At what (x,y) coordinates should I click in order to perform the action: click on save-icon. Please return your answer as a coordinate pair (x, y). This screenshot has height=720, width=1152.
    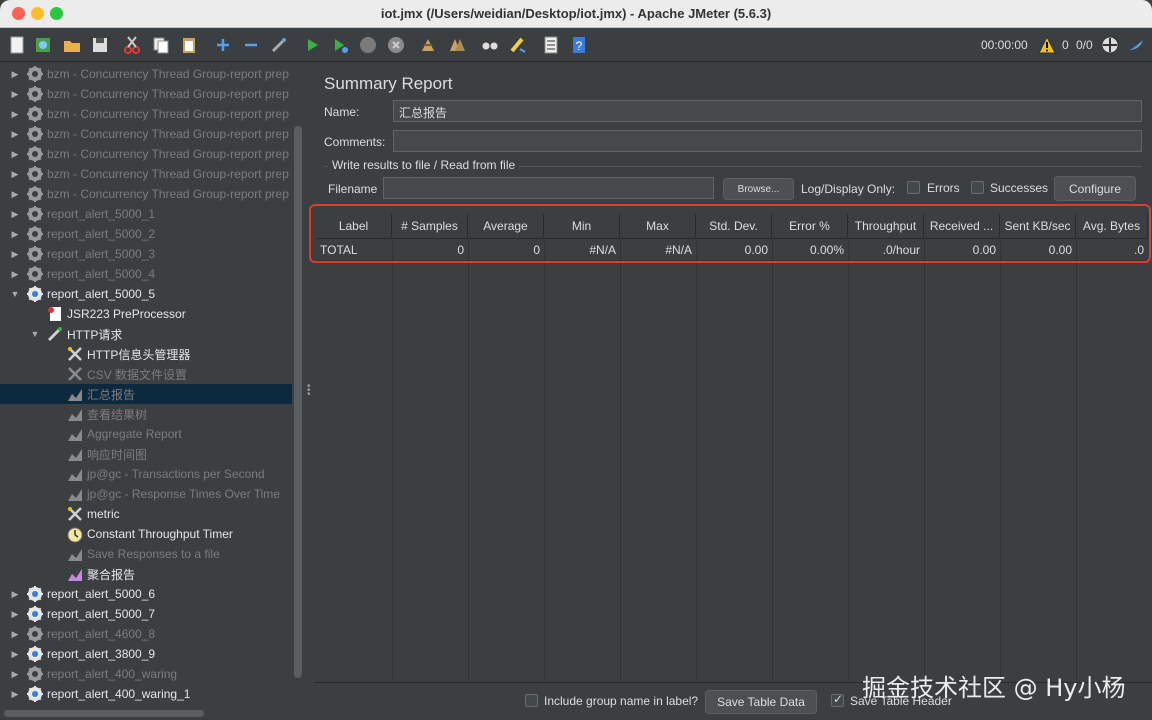
    Looking at the image, I should click on (100, 45).